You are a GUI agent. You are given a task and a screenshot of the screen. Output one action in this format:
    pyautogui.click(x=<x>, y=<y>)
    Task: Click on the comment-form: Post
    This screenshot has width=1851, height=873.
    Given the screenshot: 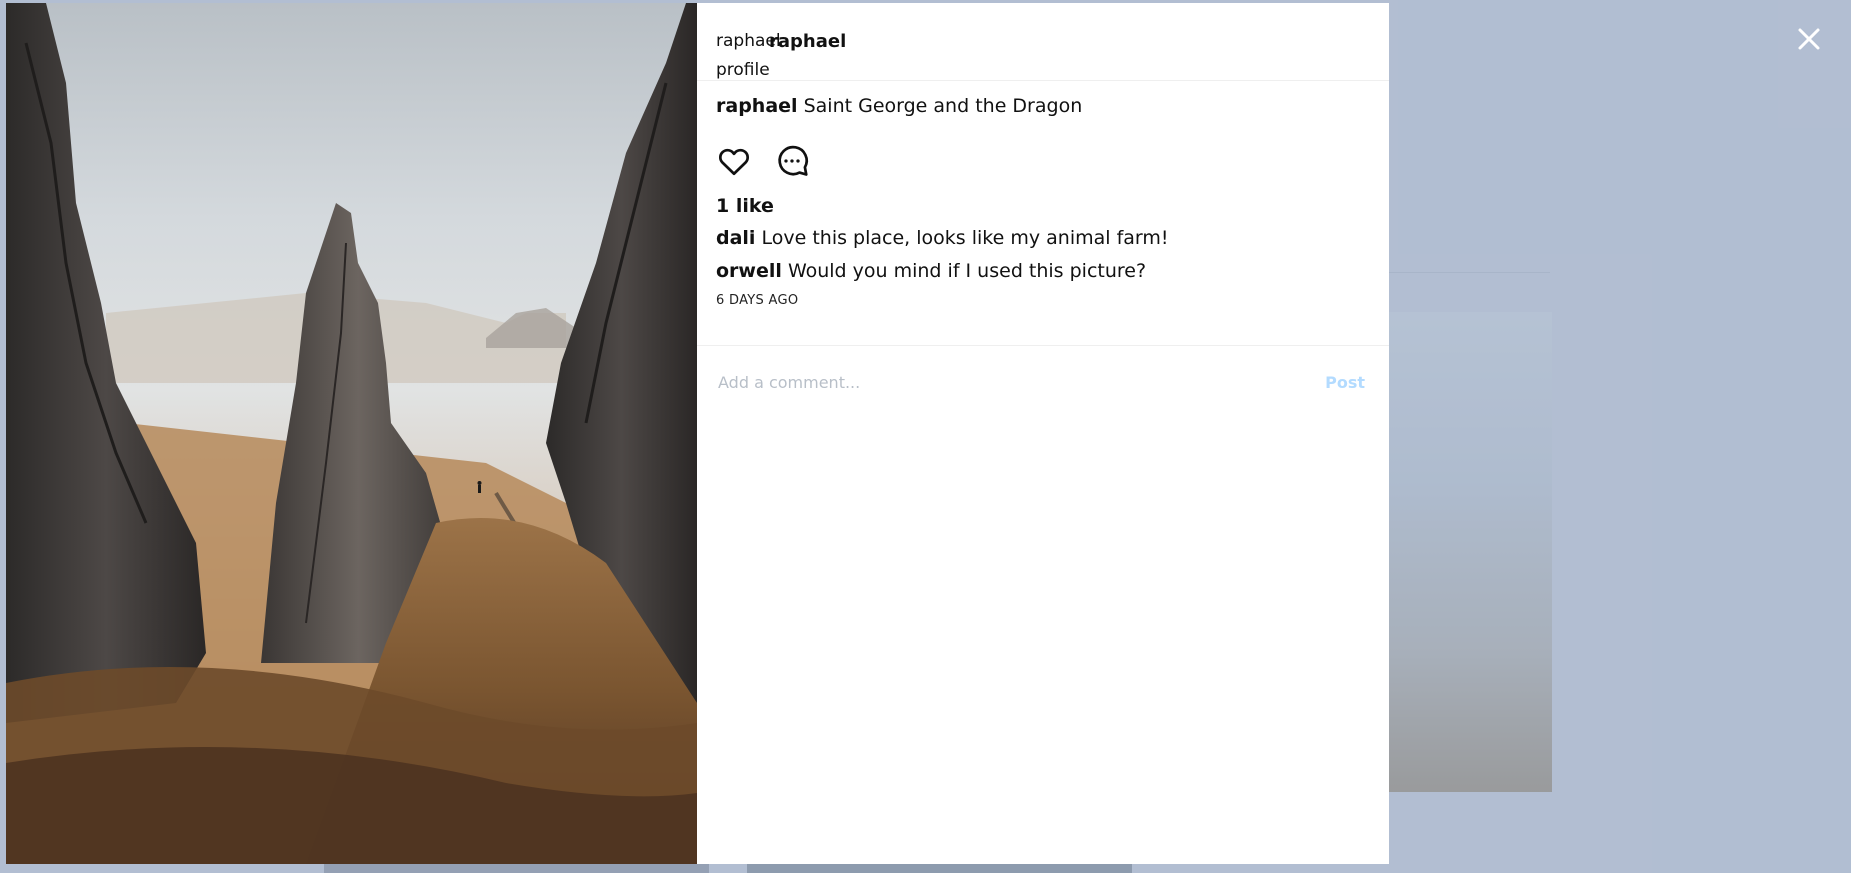 What is the action you would take?
    pyautogui.click(x=1043, y=382)
    